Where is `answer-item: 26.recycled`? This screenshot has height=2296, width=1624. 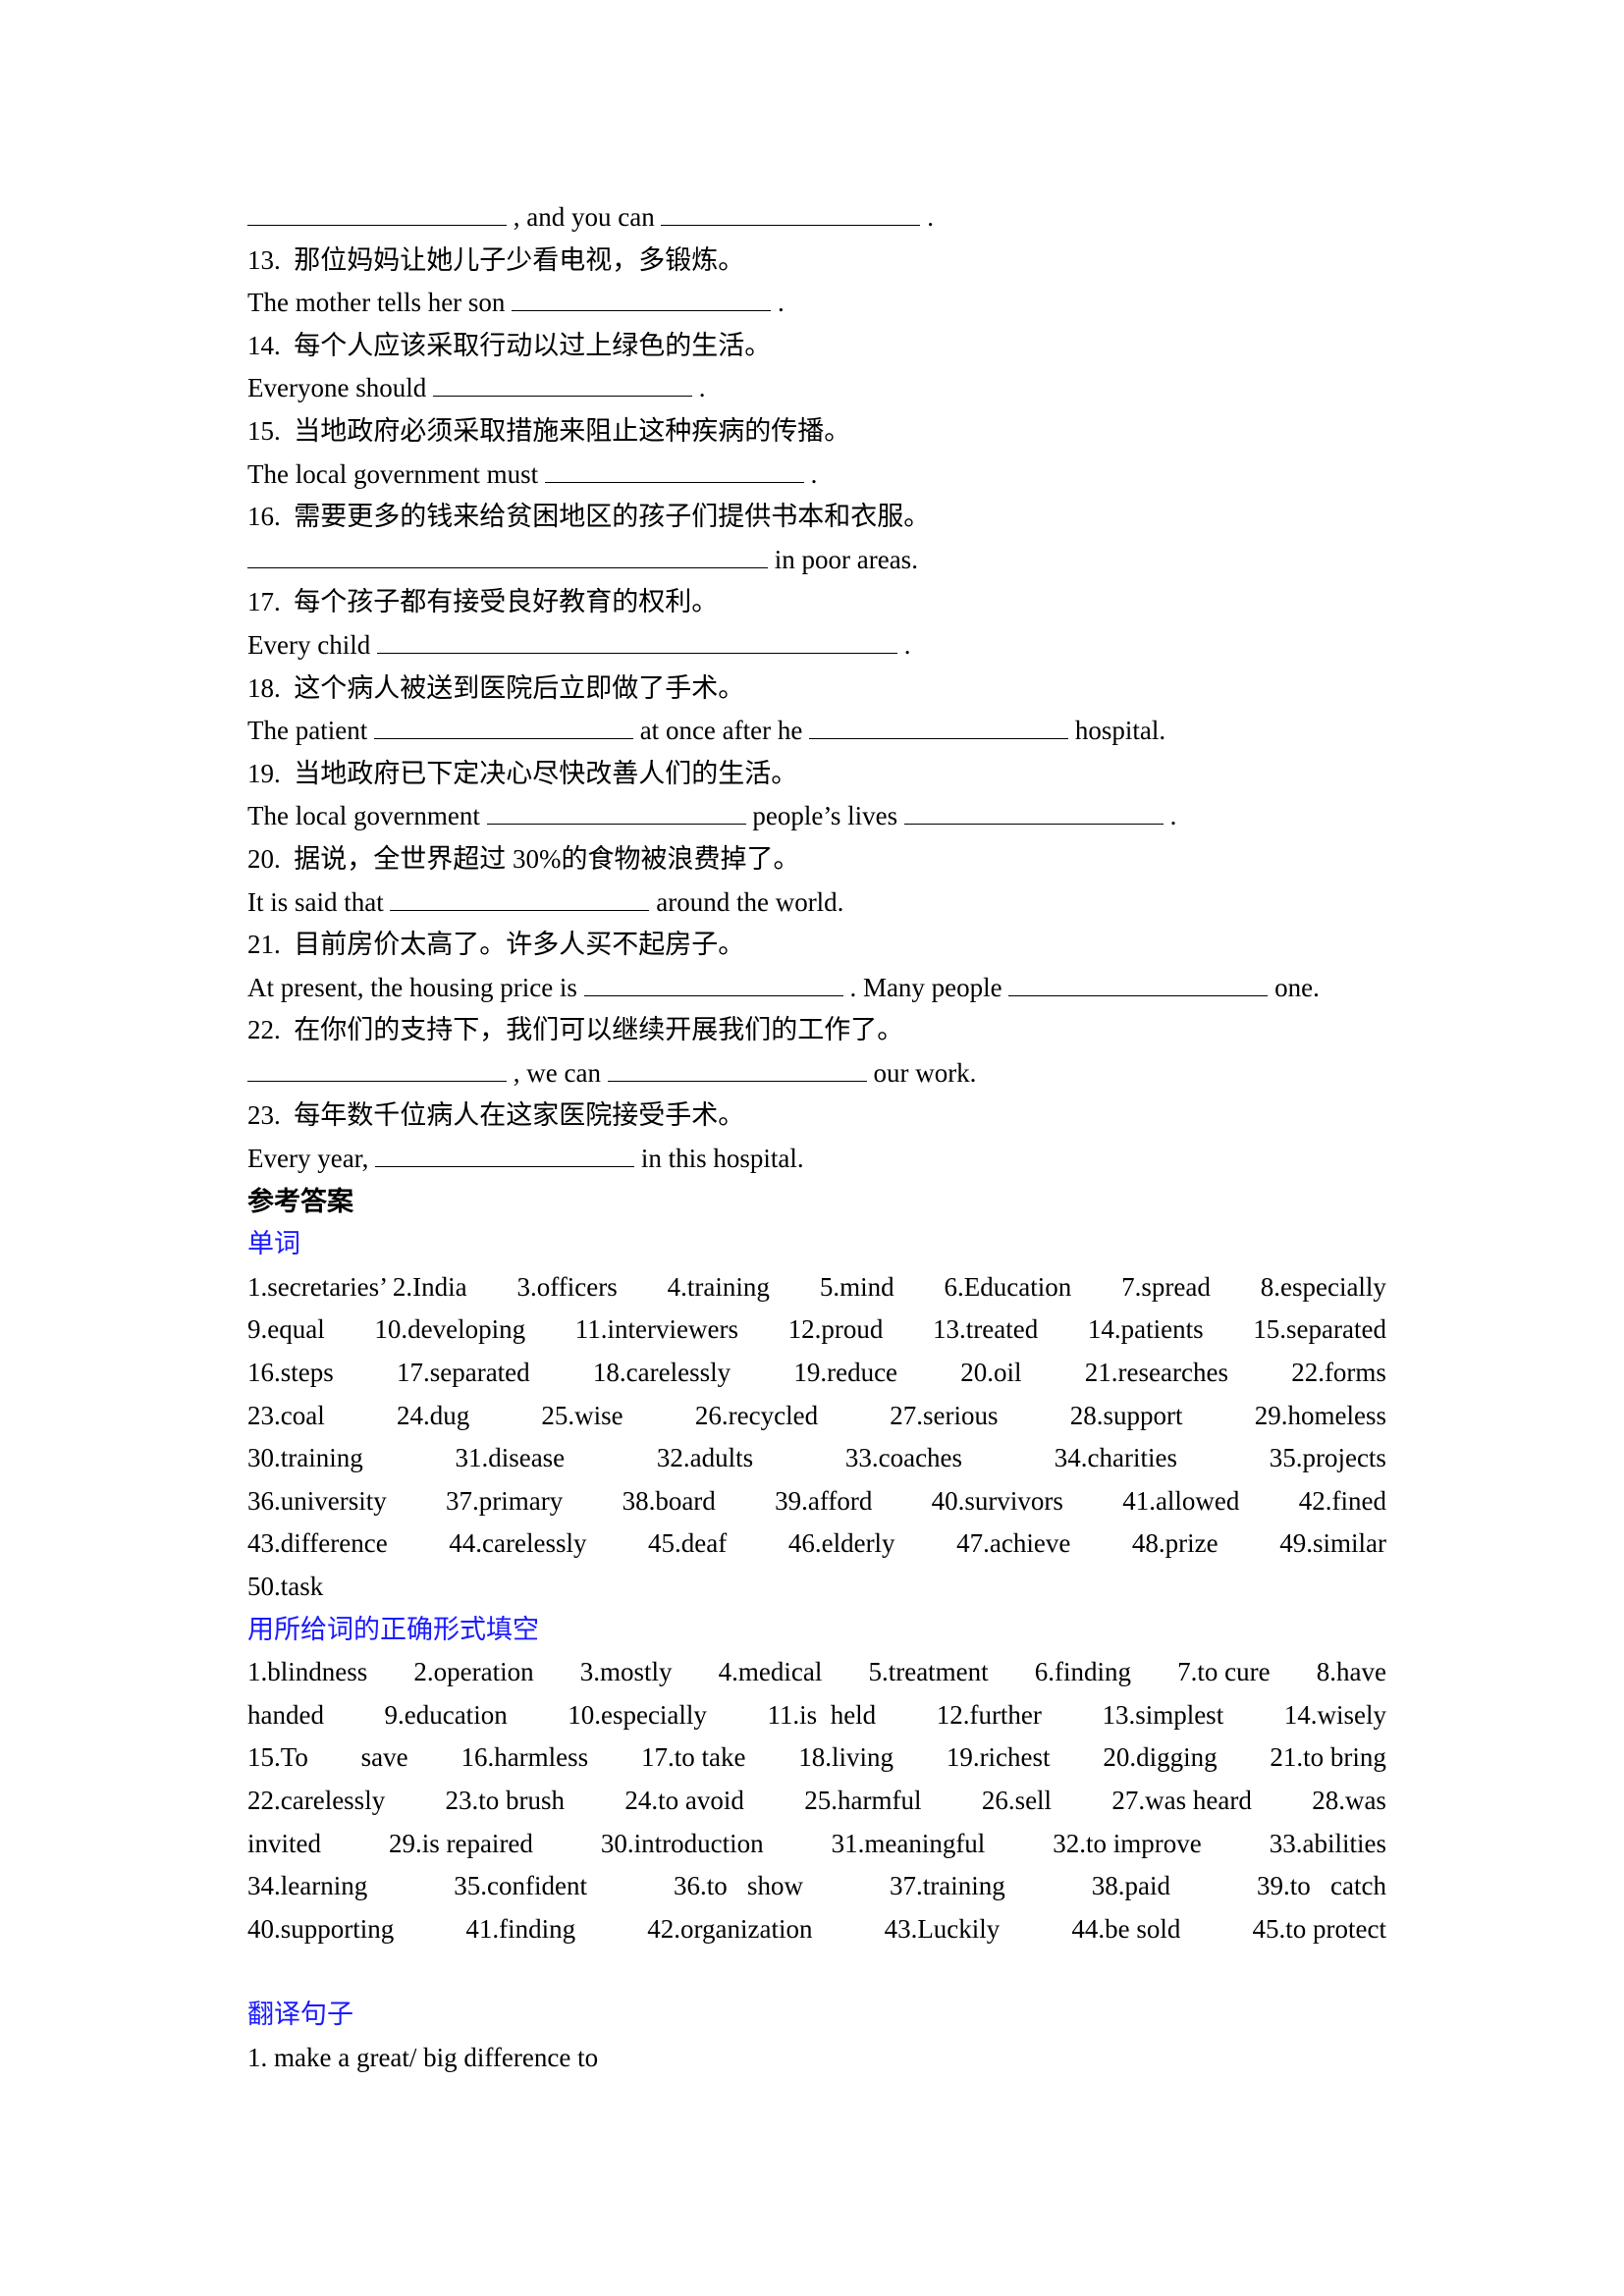
answer-item: 26.recycled is located at coordinates (756, 1415).